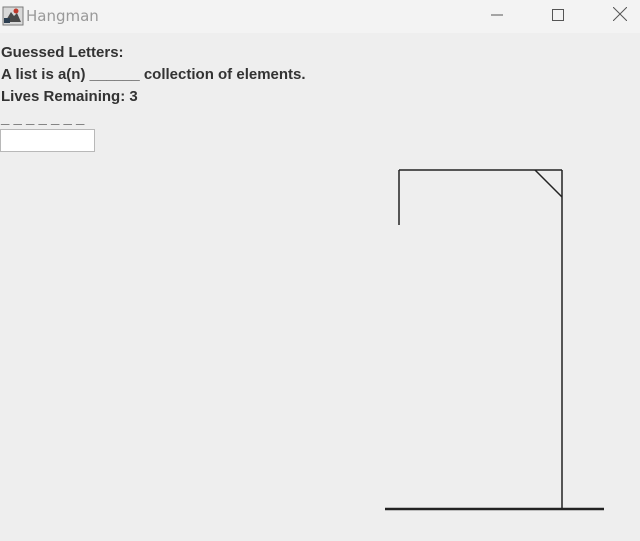 Image resolution: width=640 pixels, height=541 pixels. I want to click on title-bar: Hangman, so click(320, 16).